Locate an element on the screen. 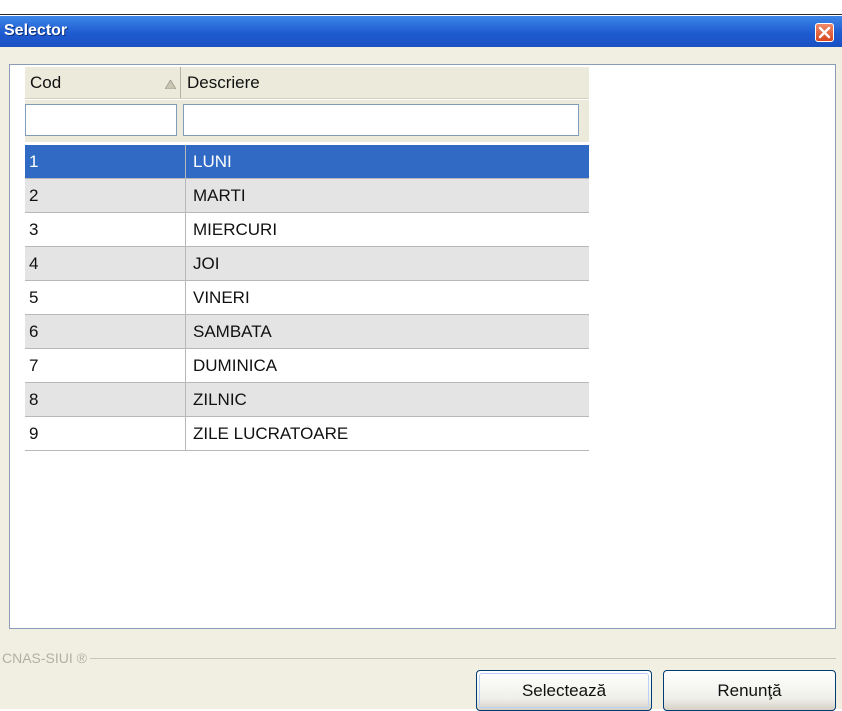 This screenshot has width=842, height=711. cod-cell: 8 is located at coordinates (105, 399).